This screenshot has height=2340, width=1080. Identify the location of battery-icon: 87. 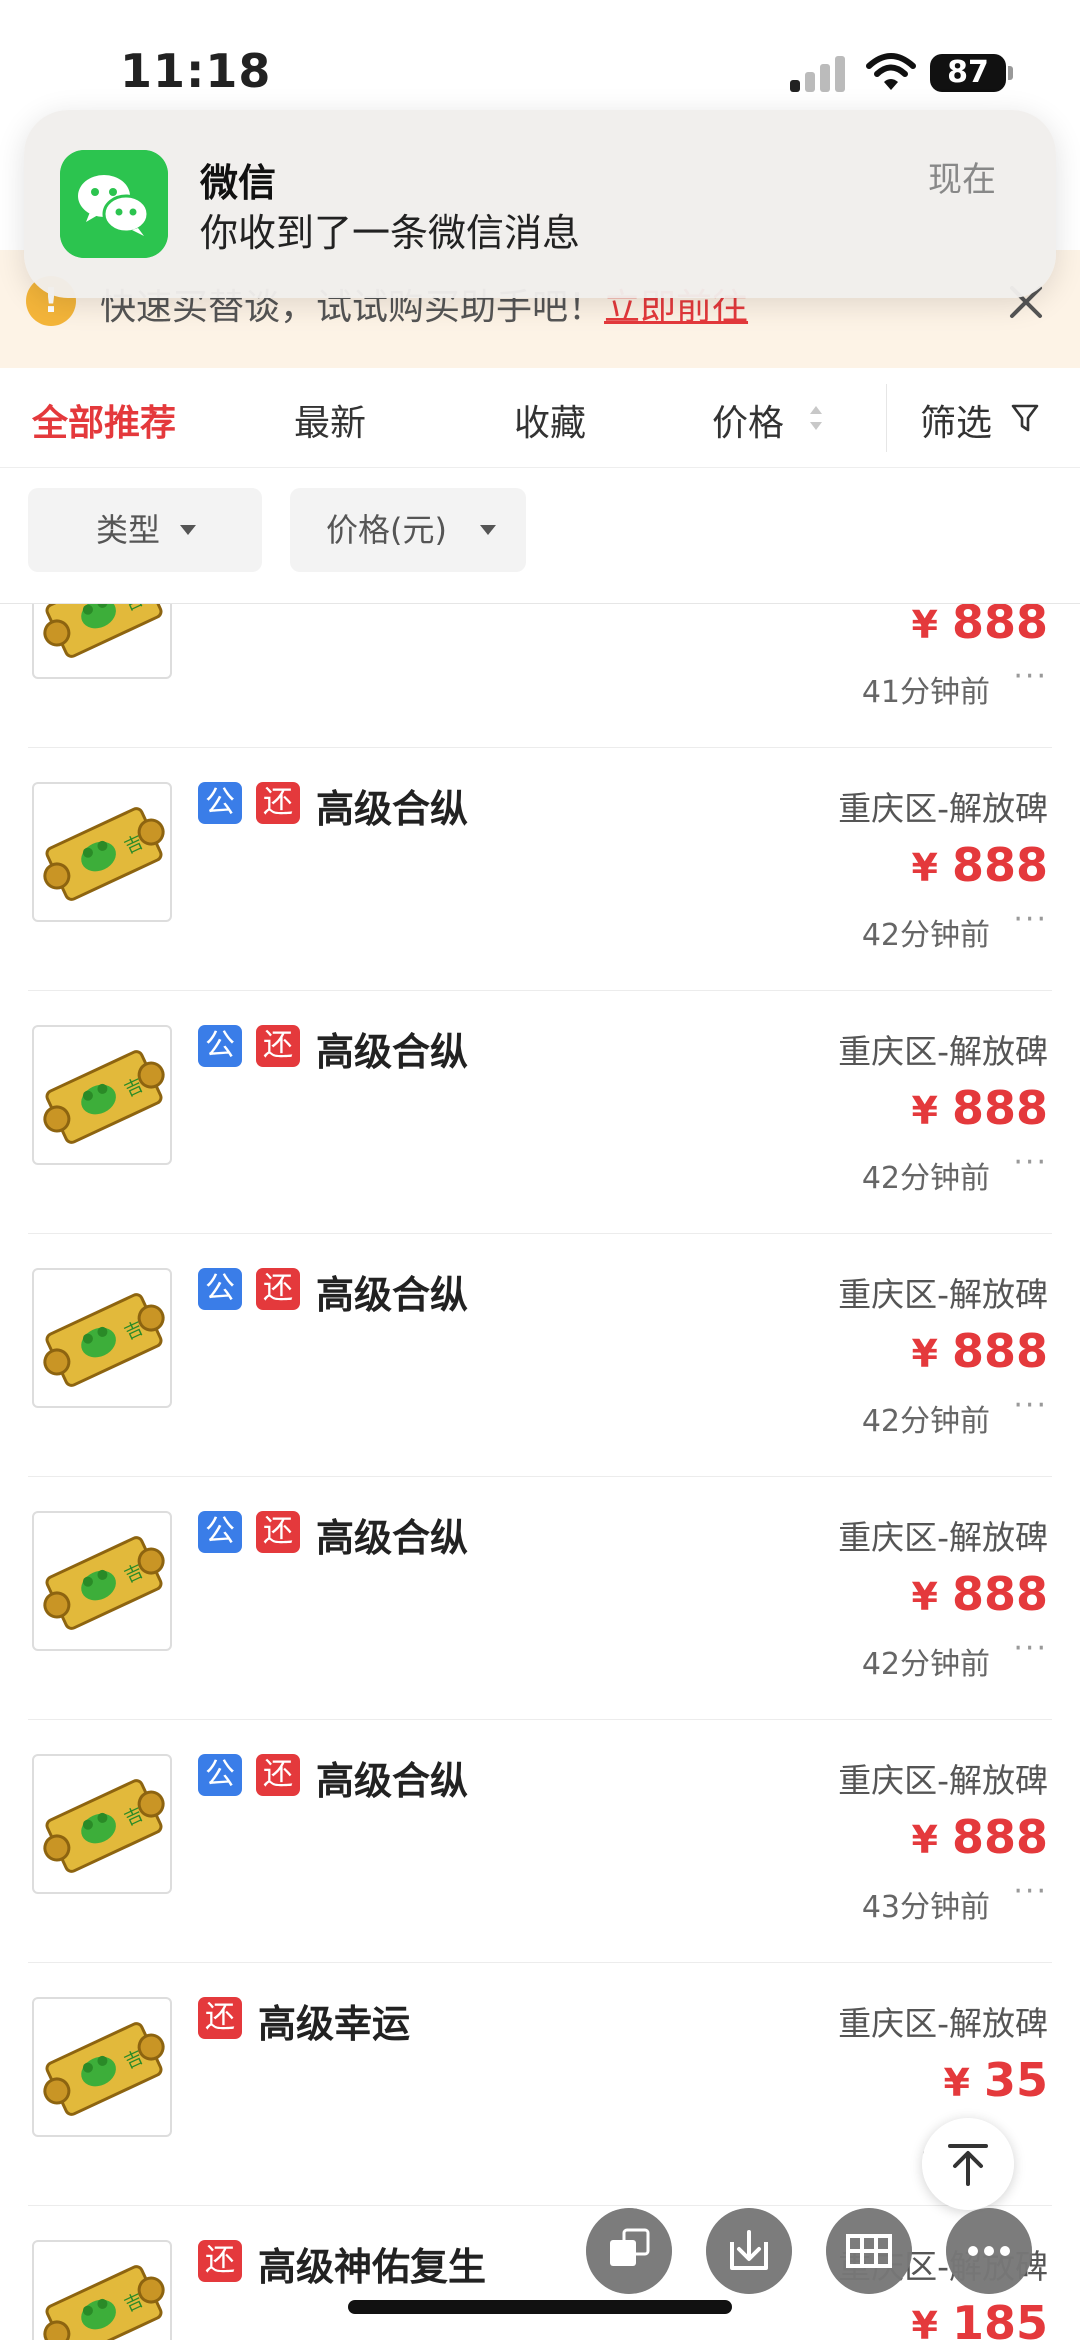
(968, 73).